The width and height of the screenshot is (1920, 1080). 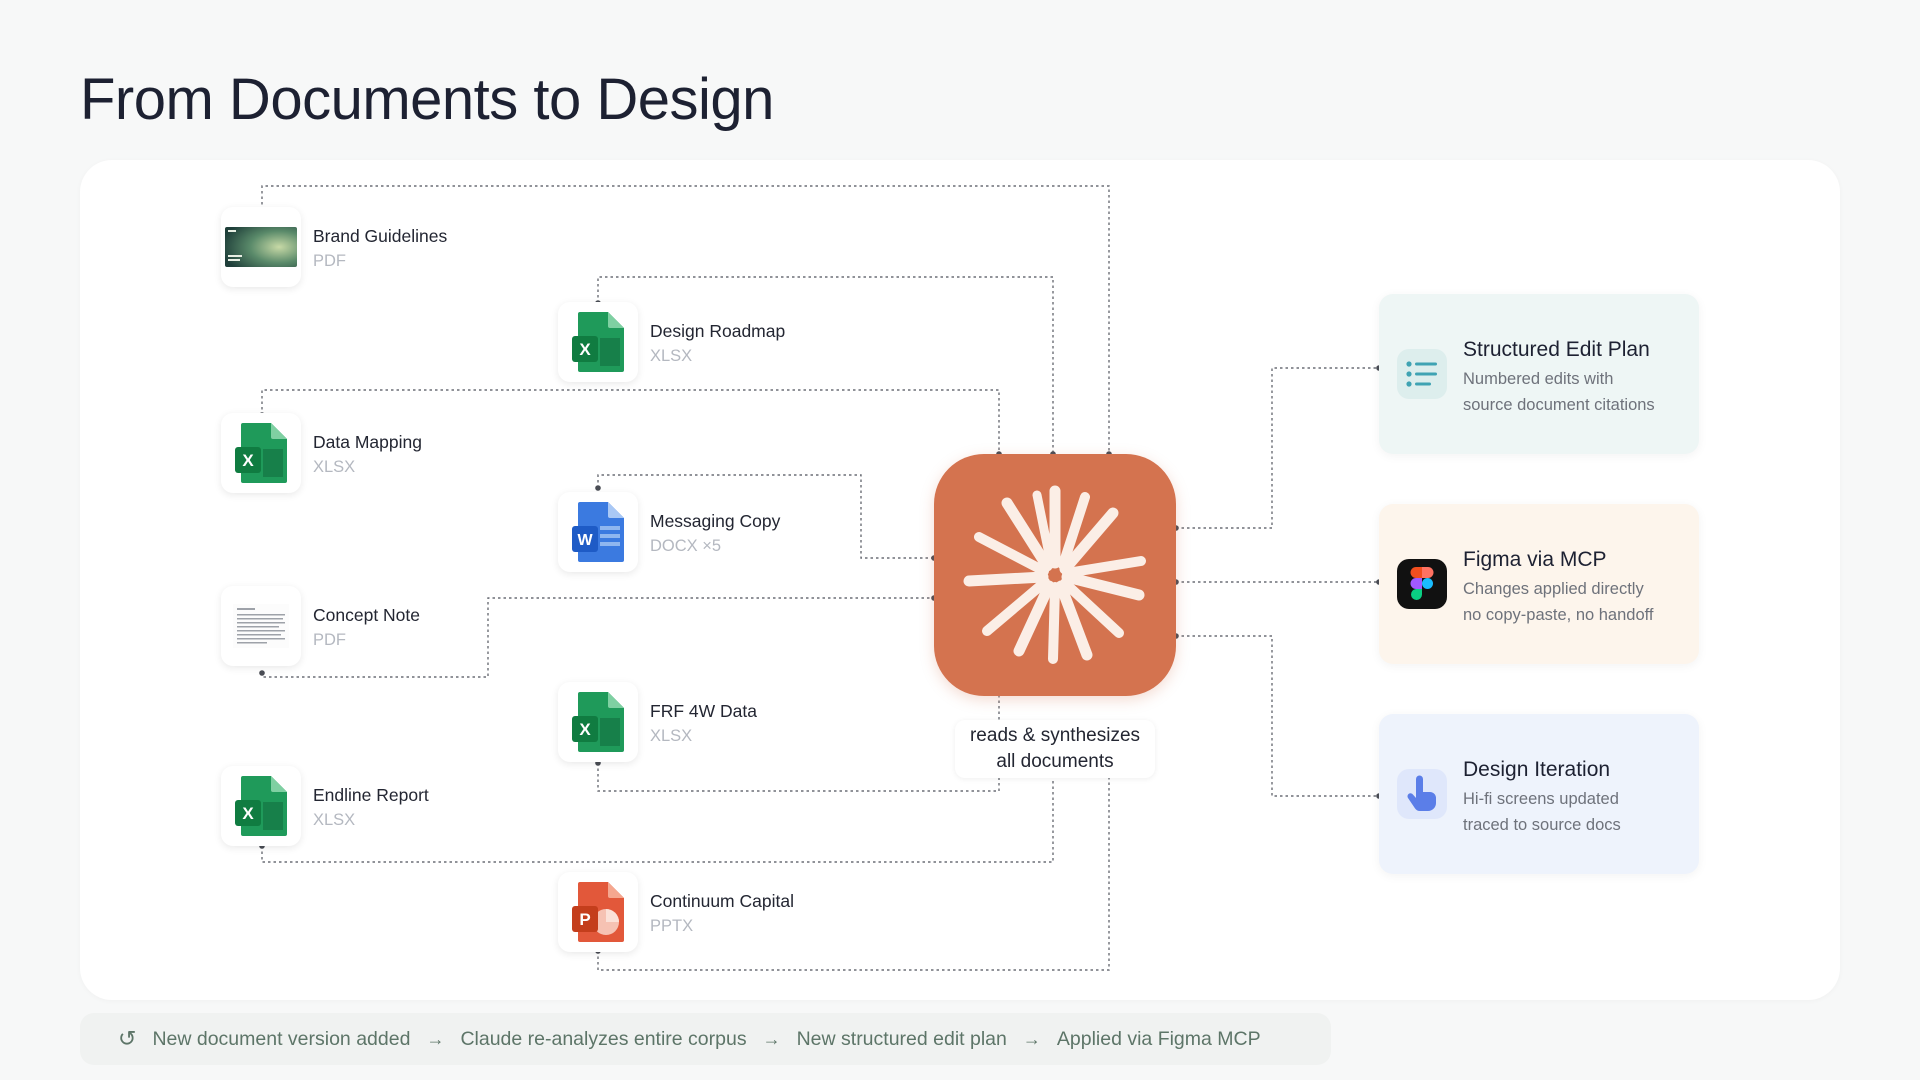 What do you see at coordinates (598, 532) in the screenshot?
I see `word-icon: W` at bounding box center [598, 532].